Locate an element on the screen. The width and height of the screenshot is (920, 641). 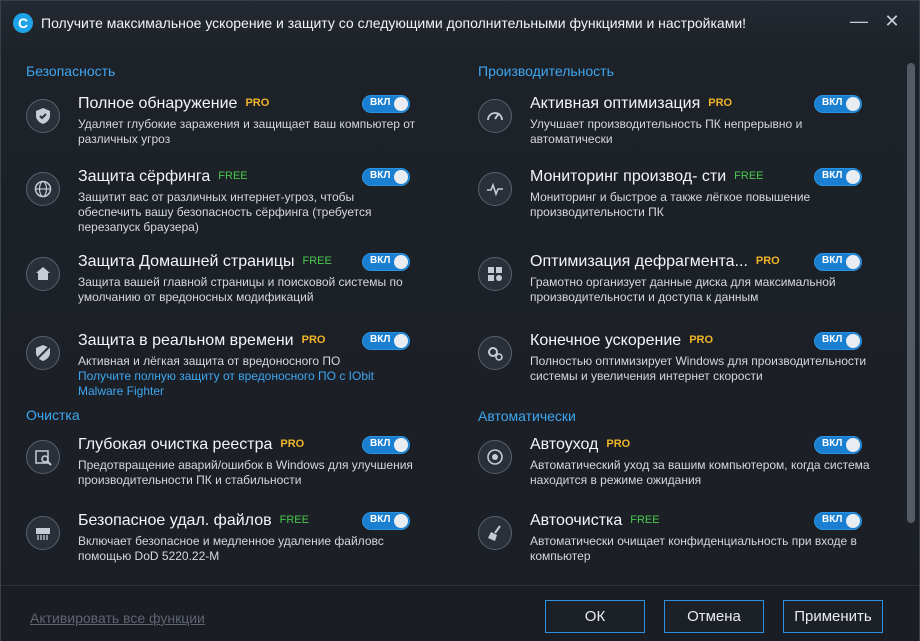
feature-name: Безопасное удал. файлов FREE is located at coordinates (193, 521).